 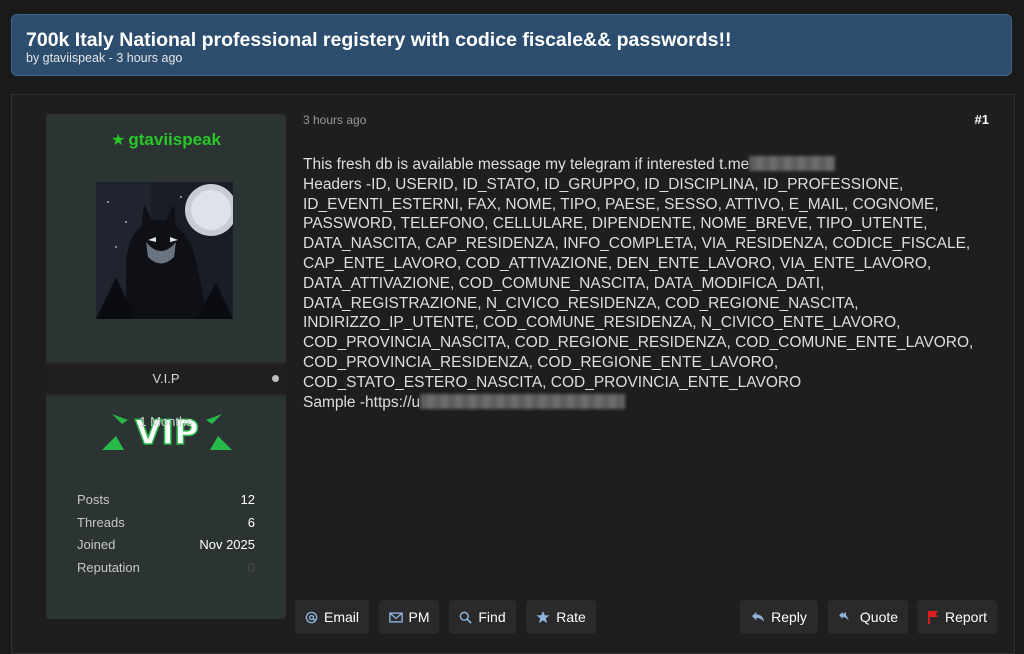 I want to click on find-button: Find, so click(x=482, y=617).